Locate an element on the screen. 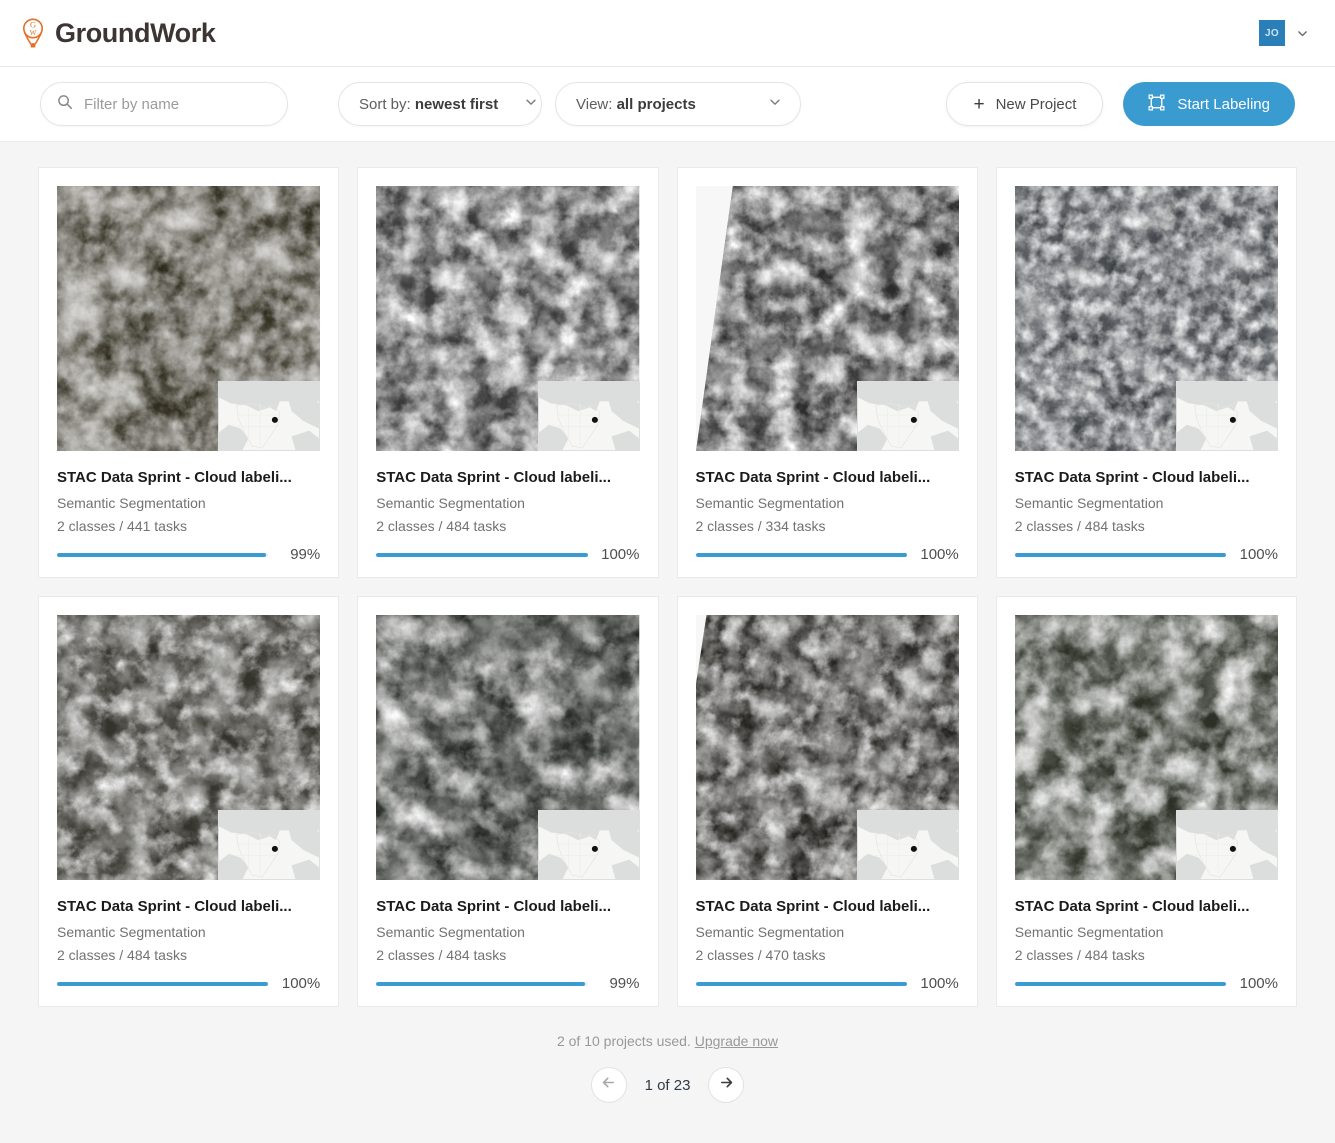 This screenshot has height=1143, width=1335. quota-notice: 2 of 10 projects used. Upgrade now is located at coordinates (667, 1041).